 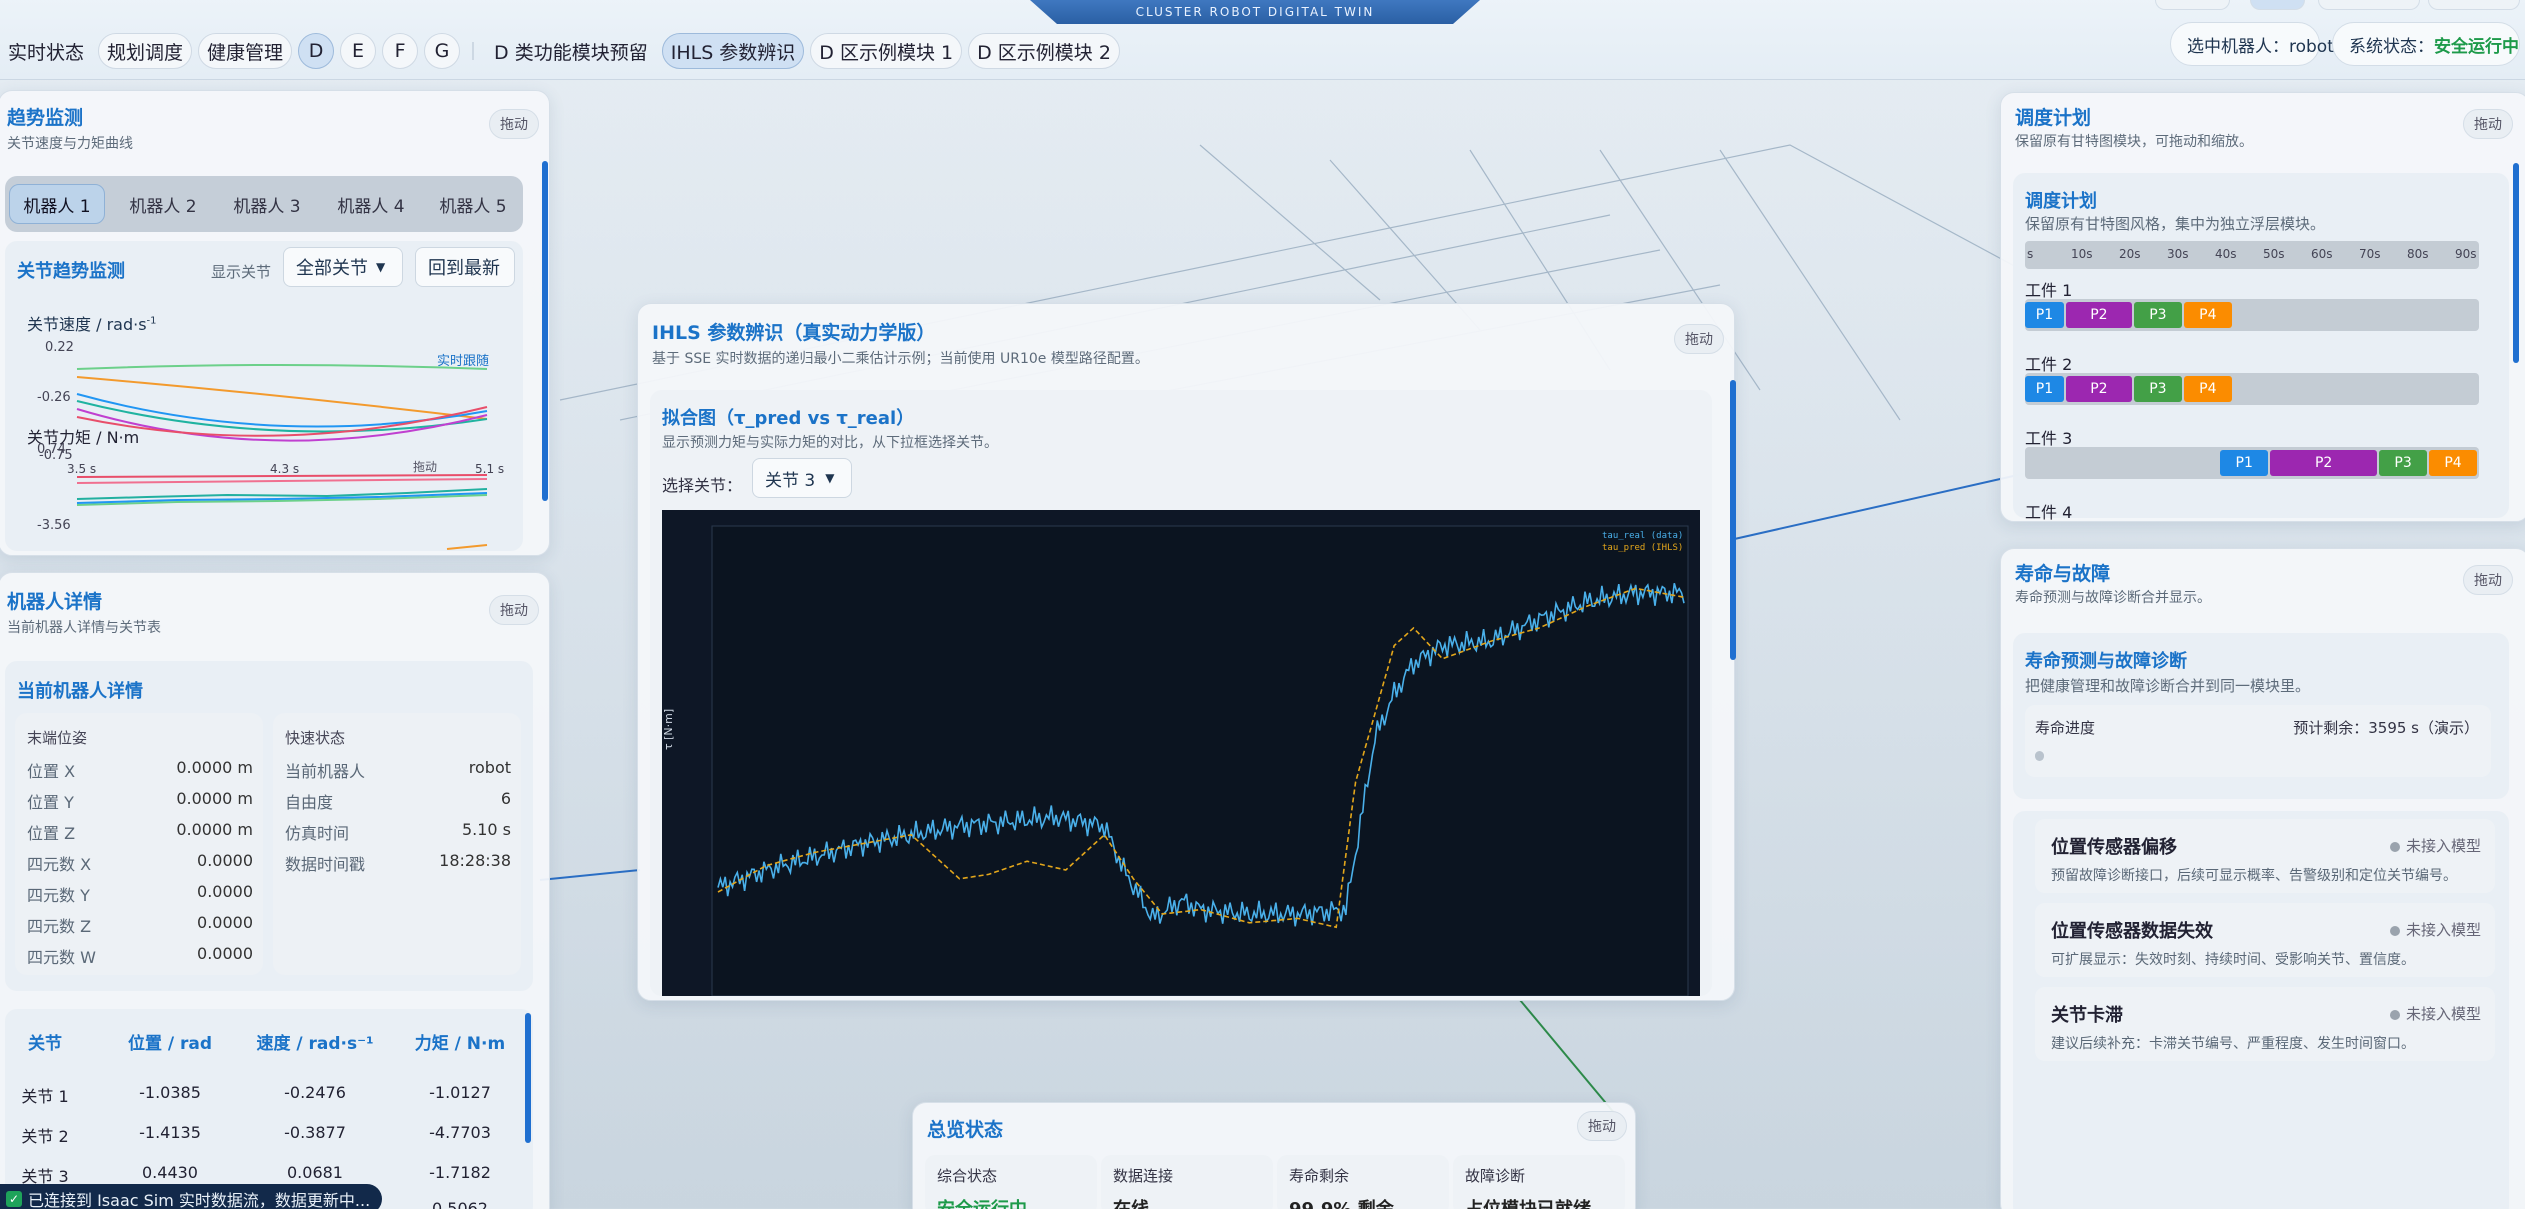 I want to click on diag-item-joint-stuck: 关节卡滞 未接入模型 建议后续补充：卡滞关节编号、严重程度、发生时间窗口。, so click(x=2265, y=1024).